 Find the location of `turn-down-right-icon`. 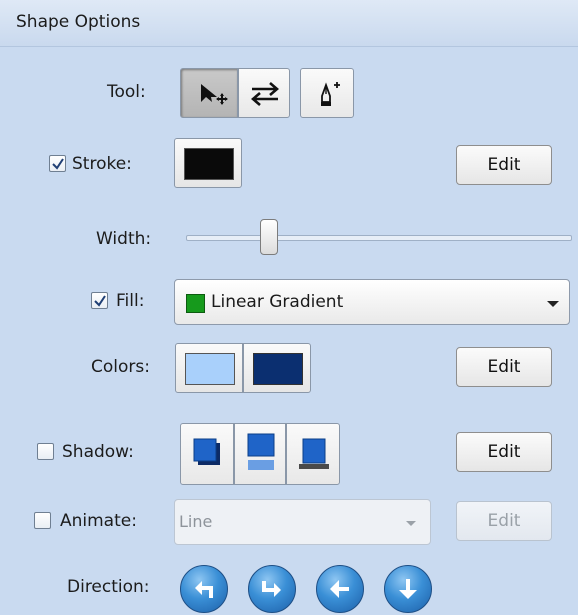

turn-down-right-icon is located at coordinates (271, 589).